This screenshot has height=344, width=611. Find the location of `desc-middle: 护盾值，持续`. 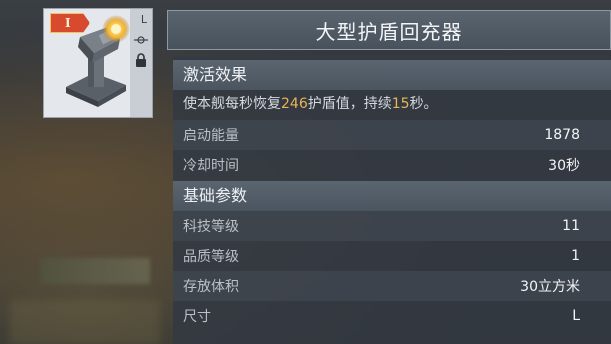

desc-middle: 护盾值，持续 is located at coordinates (349, 104).